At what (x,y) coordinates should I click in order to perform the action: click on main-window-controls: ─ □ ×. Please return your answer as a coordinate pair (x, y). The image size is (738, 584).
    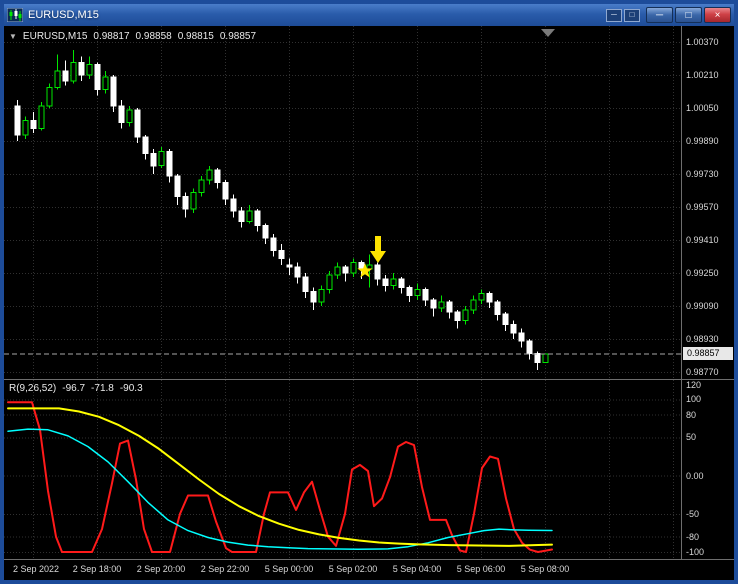
    Looking at the image, I should click on (688, 15).